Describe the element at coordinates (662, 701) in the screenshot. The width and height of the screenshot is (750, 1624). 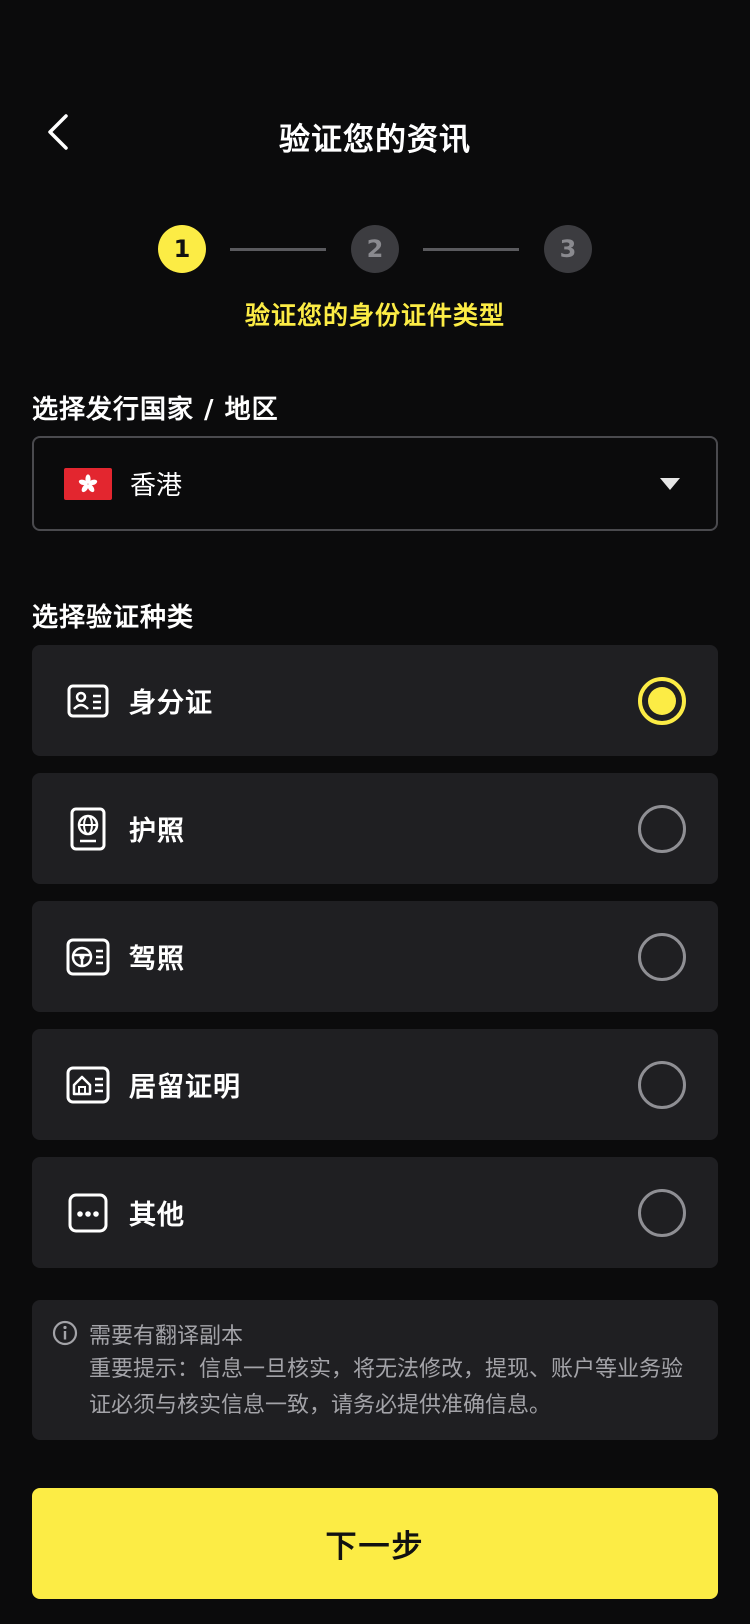
I see `radio-selected` at that location.